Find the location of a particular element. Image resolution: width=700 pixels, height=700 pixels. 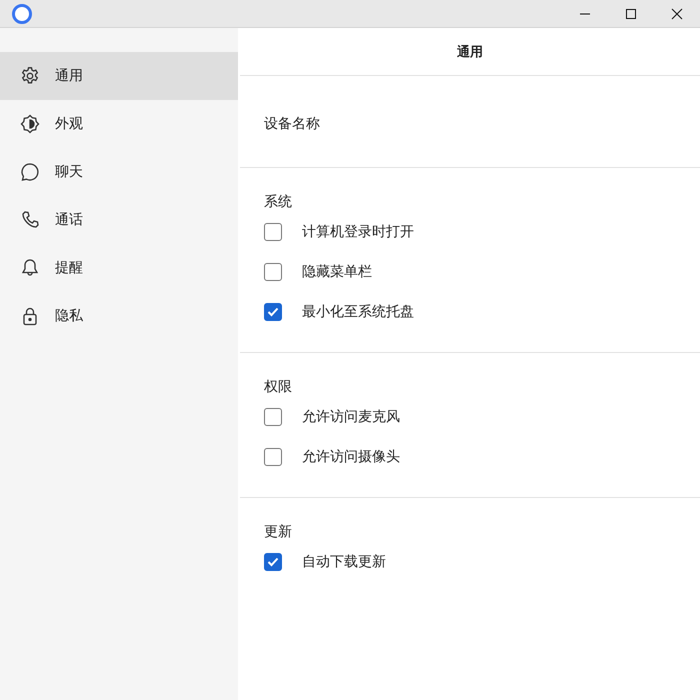

option-label: 隐藏菜单栏 is located at coordinates (337, 272).